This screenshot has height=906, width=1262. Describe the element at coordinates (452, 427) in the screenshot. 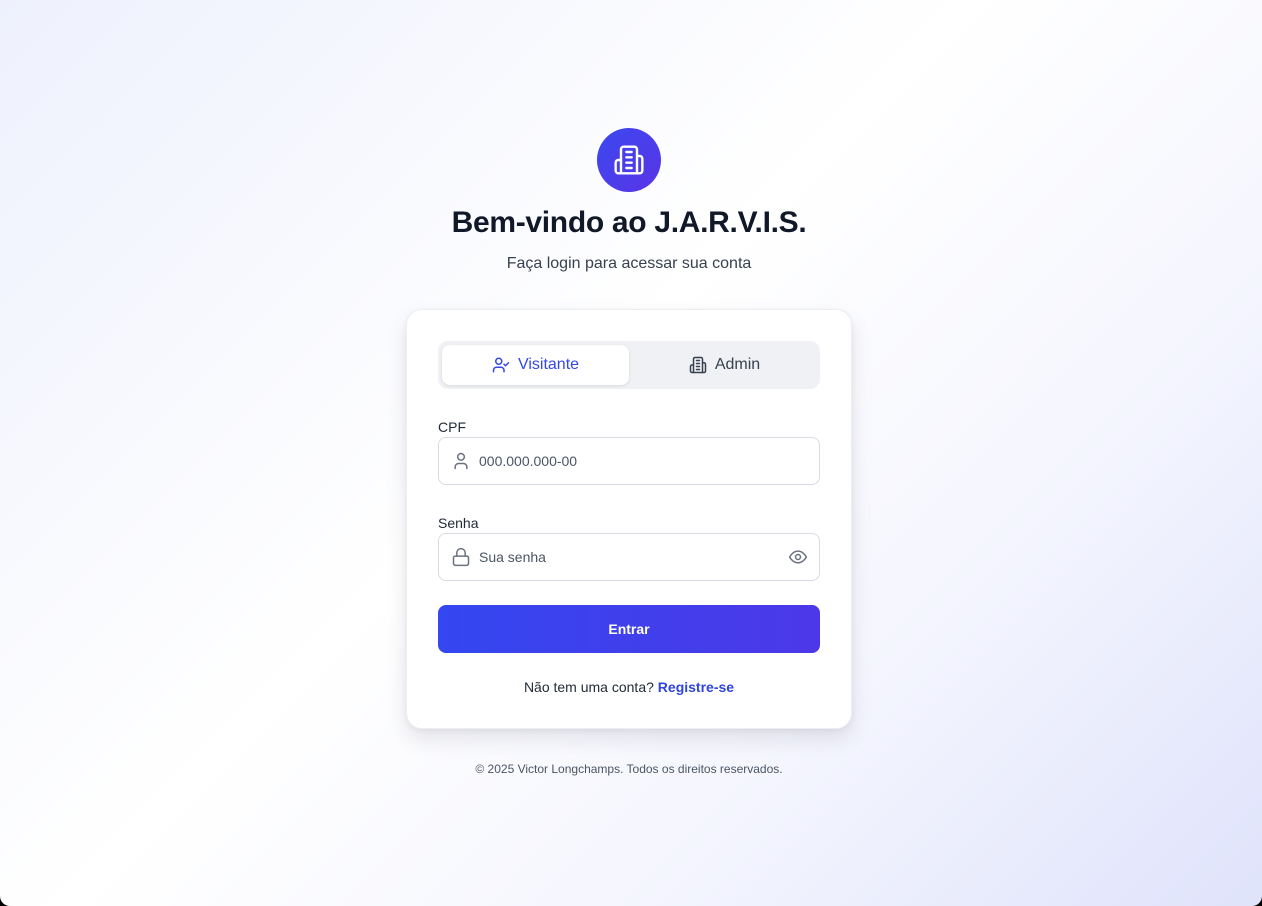

I see `cpf-label: CPF` at that location.